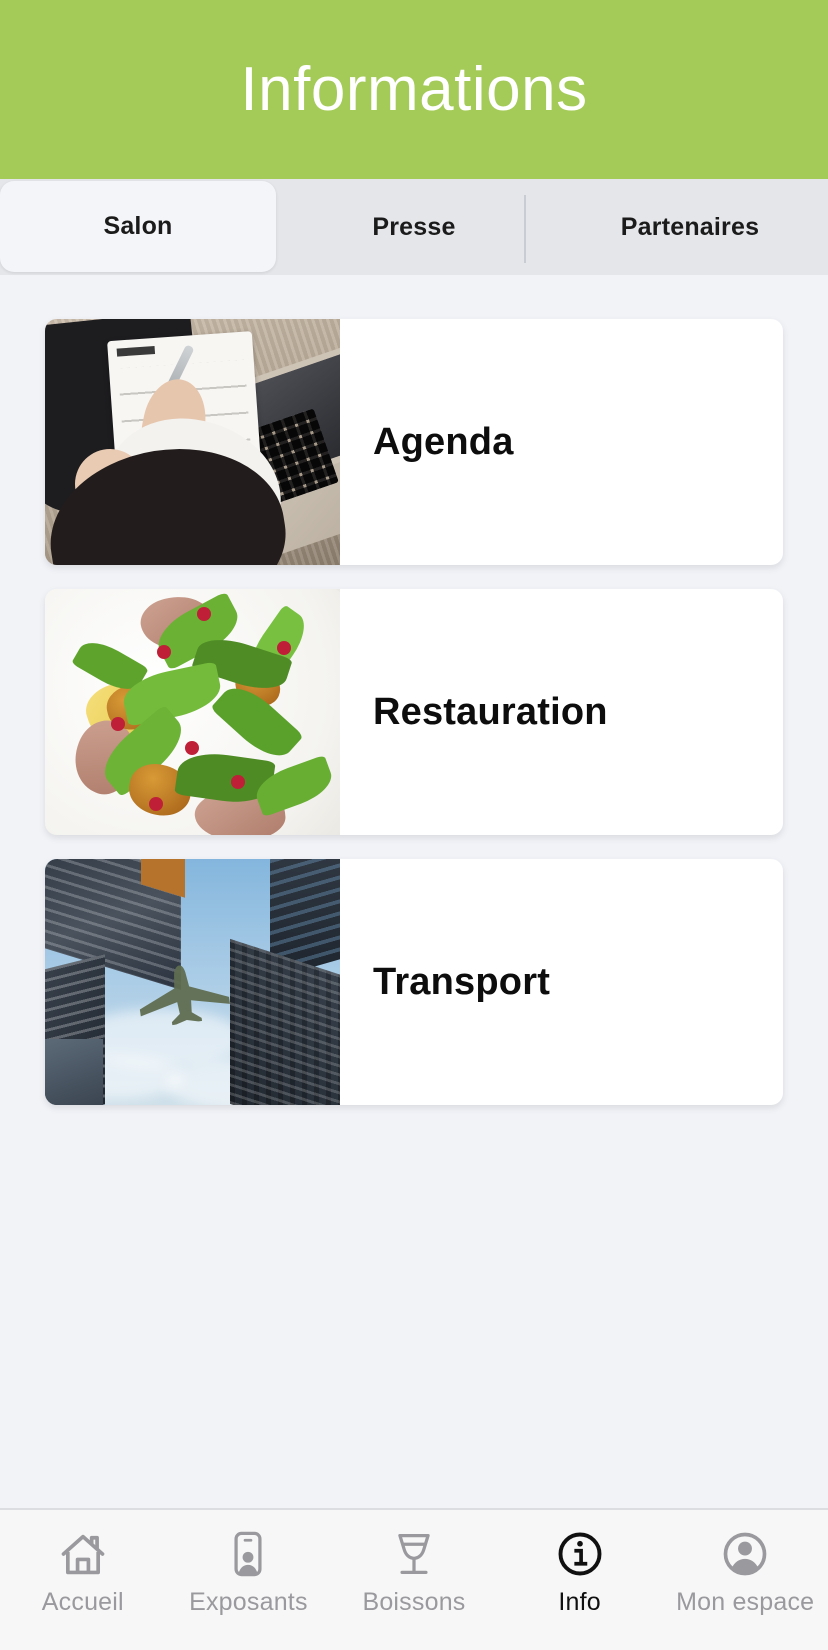  I want to click on nav-item-accueil-label: Accueil, so click(82, 1602).